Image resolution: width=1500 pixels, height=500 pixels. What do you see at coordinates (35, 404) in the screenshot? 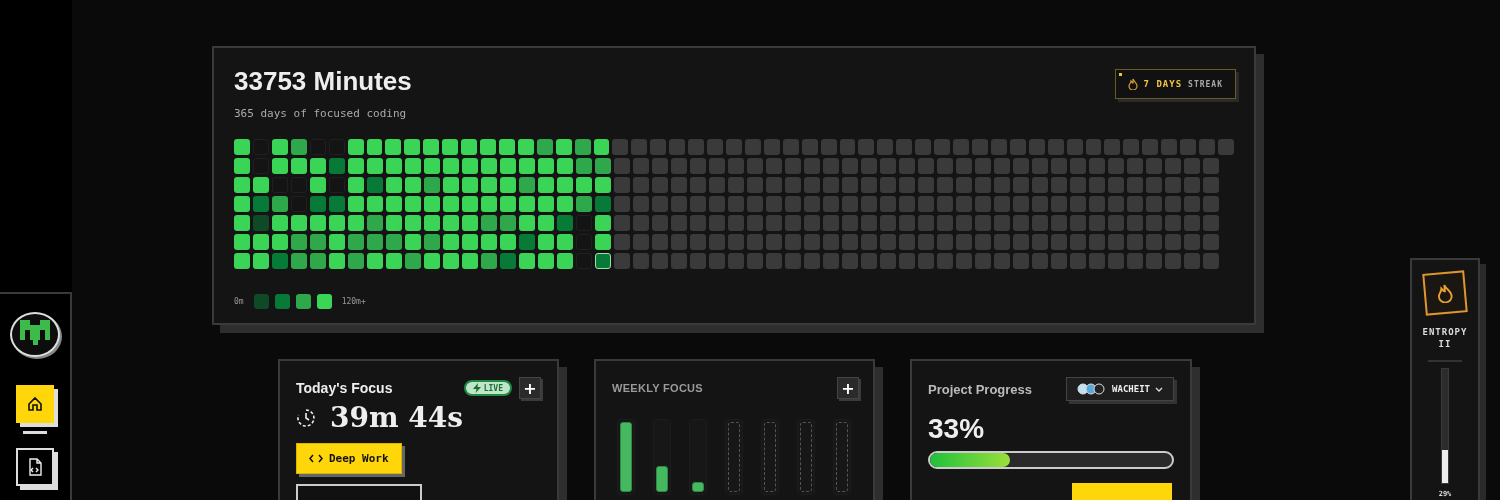
I see `home-icon` at bounding box center [35, 404].